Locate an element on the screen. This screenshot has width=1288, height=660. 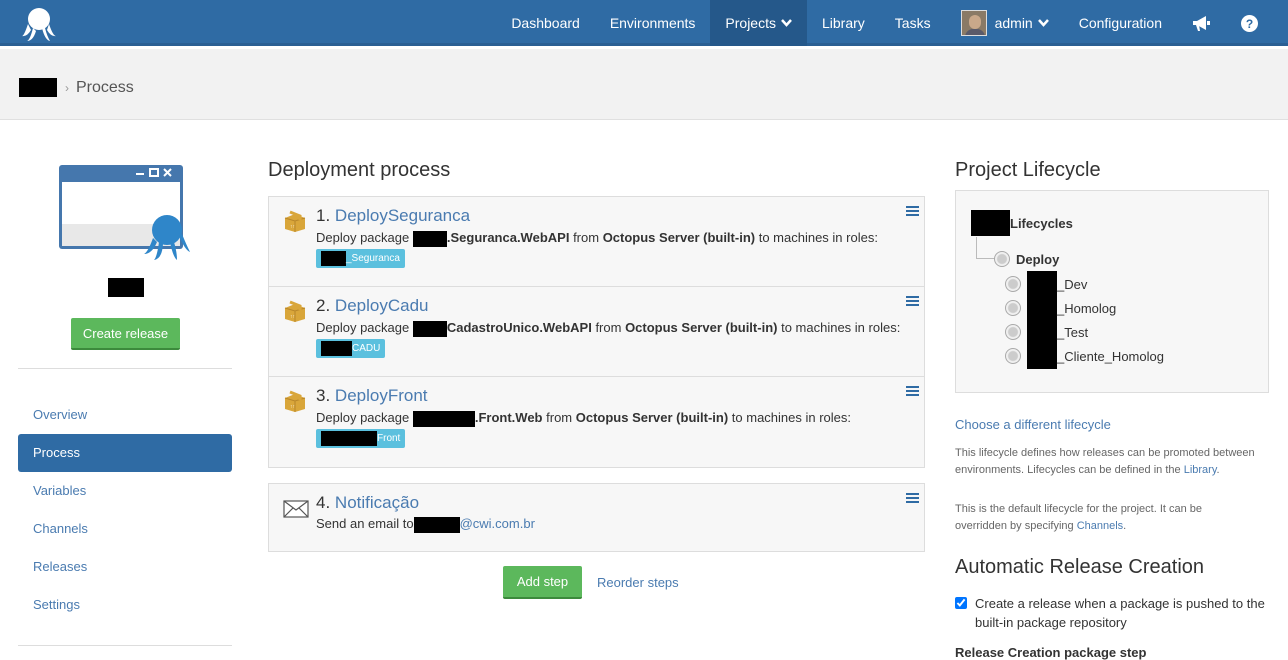
breadcrumb-project-link is located at coordinates (38, 87).